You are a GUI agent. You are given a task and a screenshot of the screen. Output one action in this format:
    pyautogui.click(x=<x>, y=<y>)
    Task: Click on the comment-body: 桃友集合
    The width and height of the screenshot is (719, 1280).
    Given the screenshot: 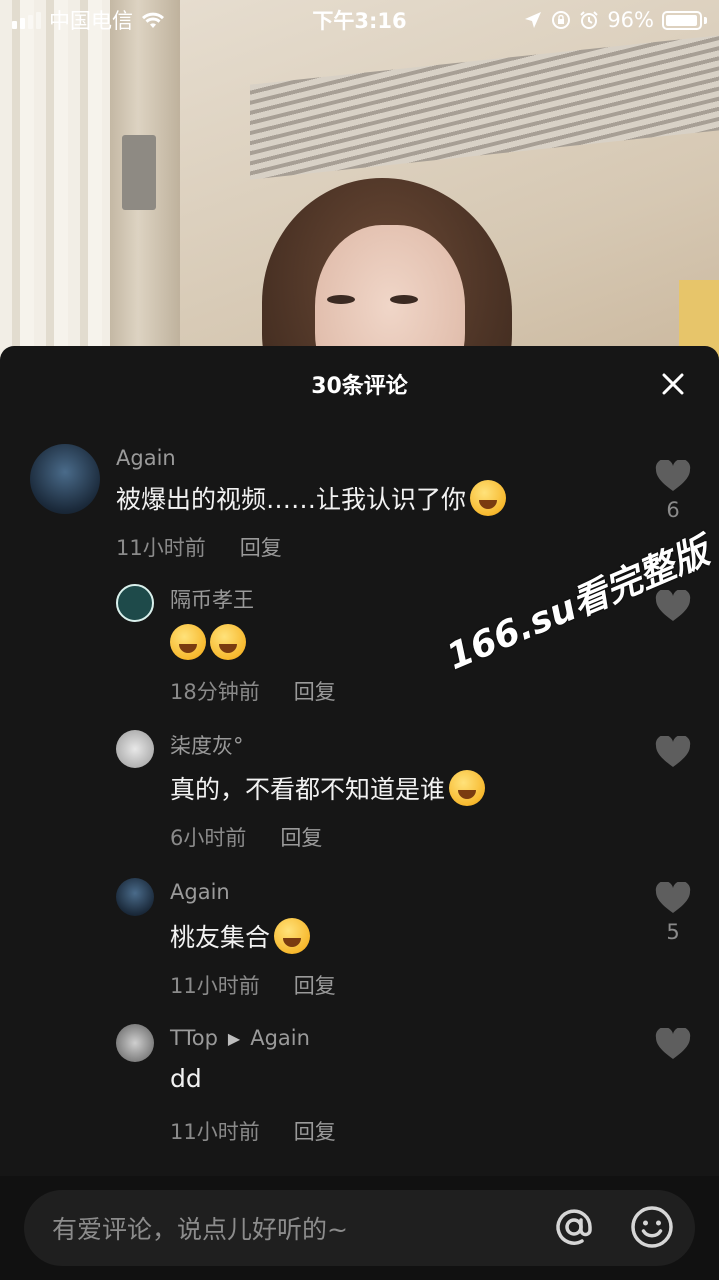 What is the action you would take?
    pyautogui.click(x=220, y=937)
    